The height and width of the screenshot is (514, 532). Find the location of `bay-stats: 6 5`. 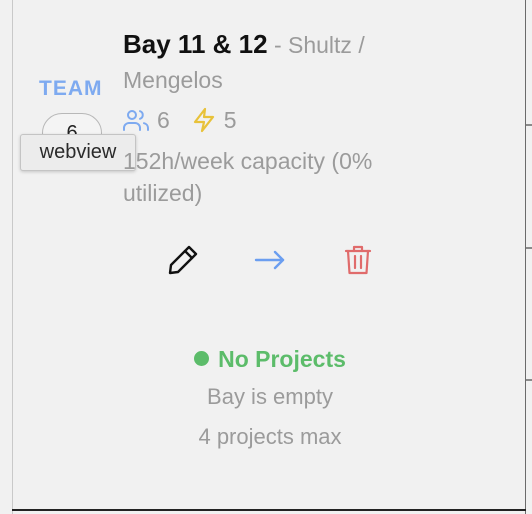

bay-stats: 6 5 is located at coordinates (191, 120).